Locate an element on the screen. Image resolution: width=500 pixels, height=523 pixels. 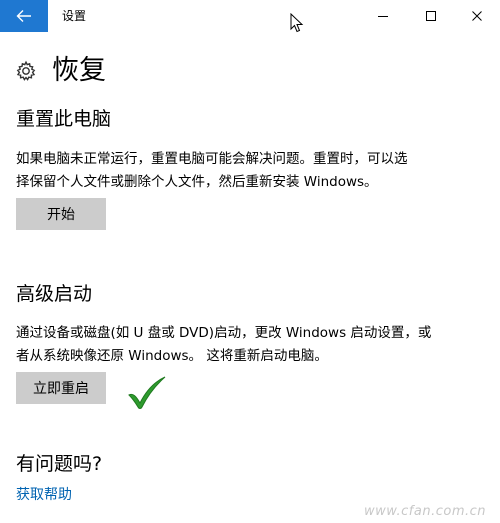
maximize-icon is located at coordinates (431, 16).